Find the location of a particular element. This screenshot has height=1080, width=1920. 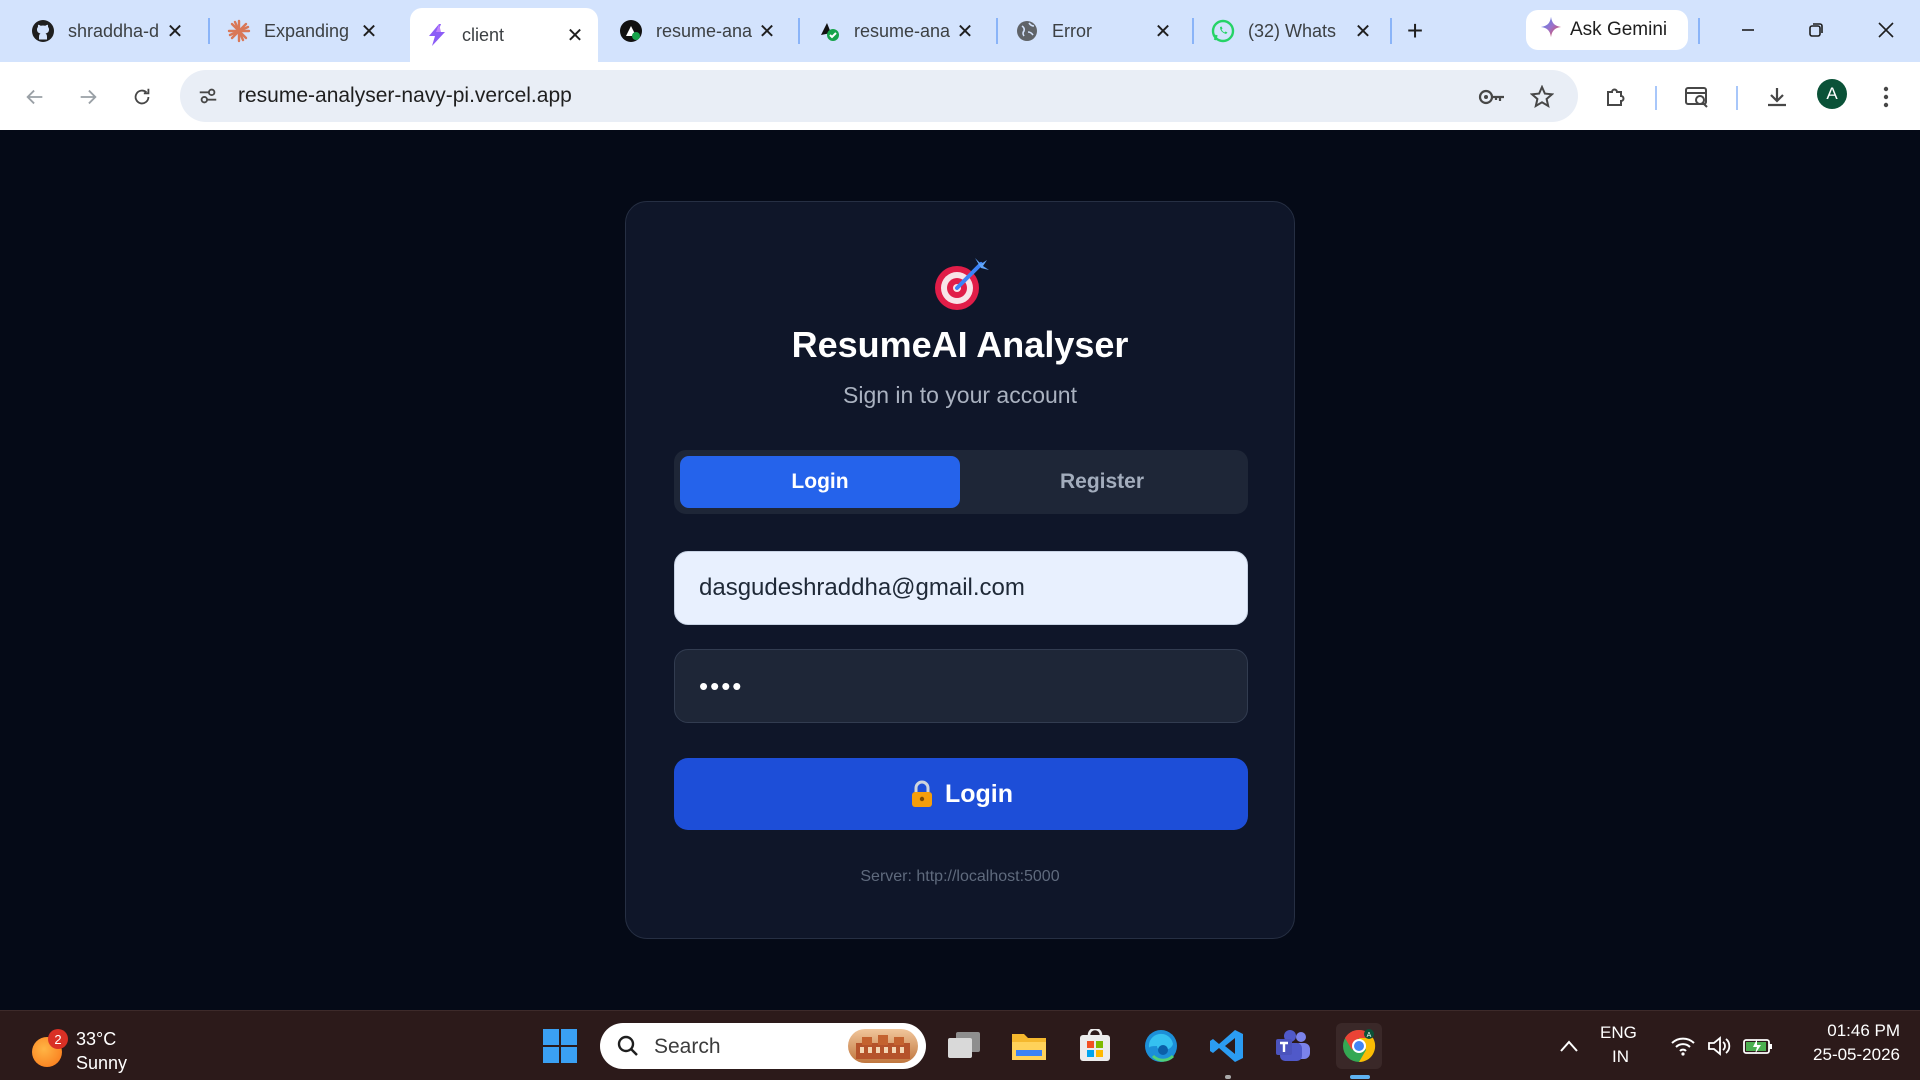

back-button is located at coordinates (35, 97).